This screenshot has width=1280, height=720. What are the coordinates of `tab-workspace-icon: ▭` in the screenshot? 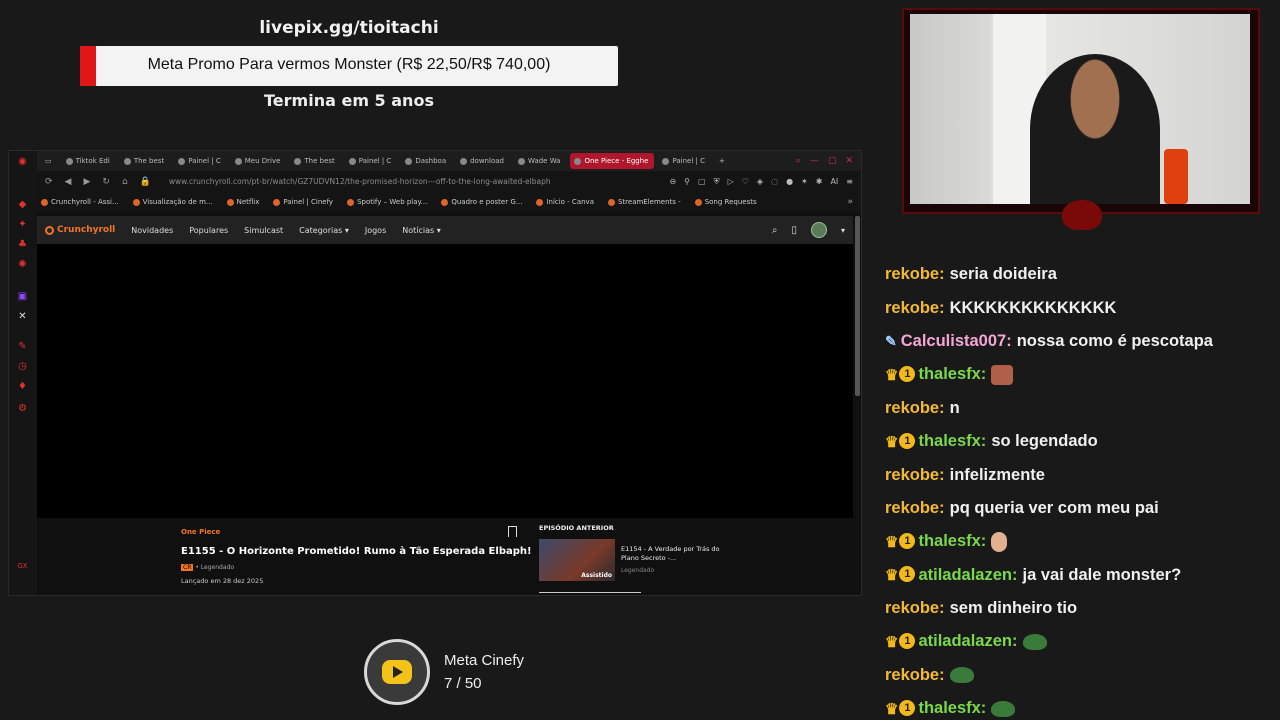 It's located at (49, 161).